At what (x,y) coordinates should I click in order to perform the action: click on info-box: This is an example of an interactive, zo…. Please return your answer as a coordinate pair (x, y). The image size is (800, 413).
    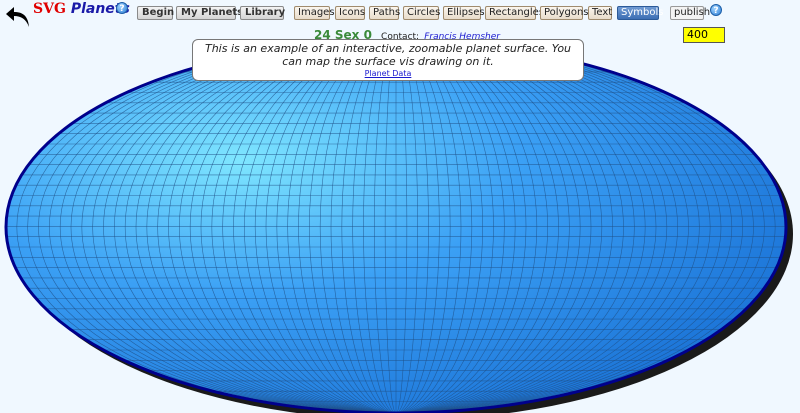
    Looking at the image, I should click on (388, 60).